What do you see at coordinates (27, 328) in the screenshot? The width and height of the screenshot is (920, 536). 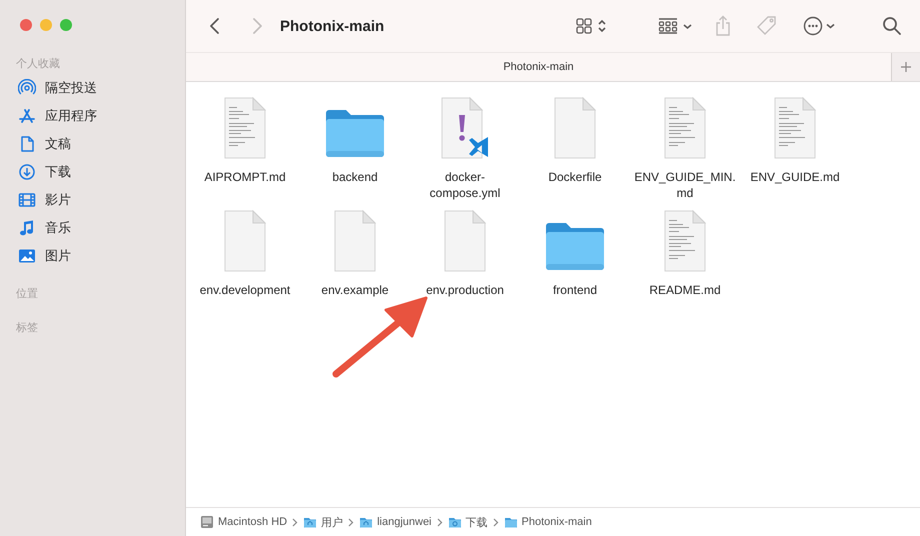 I see `sidebar-heading: 标签` at bounding box center [27, 328].